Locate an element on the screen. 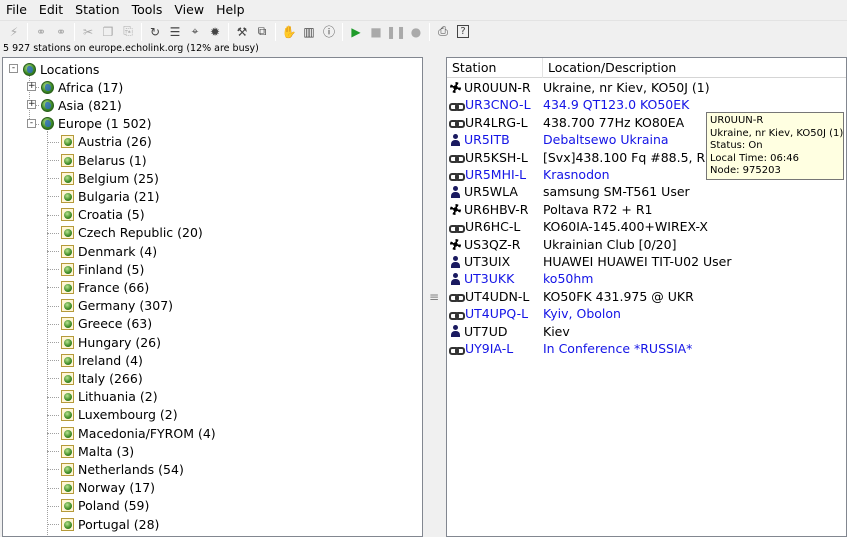 This screenshot has width=847, height=537. tree-item-label: Lithuania (2) is located at coordinates (118, 397).